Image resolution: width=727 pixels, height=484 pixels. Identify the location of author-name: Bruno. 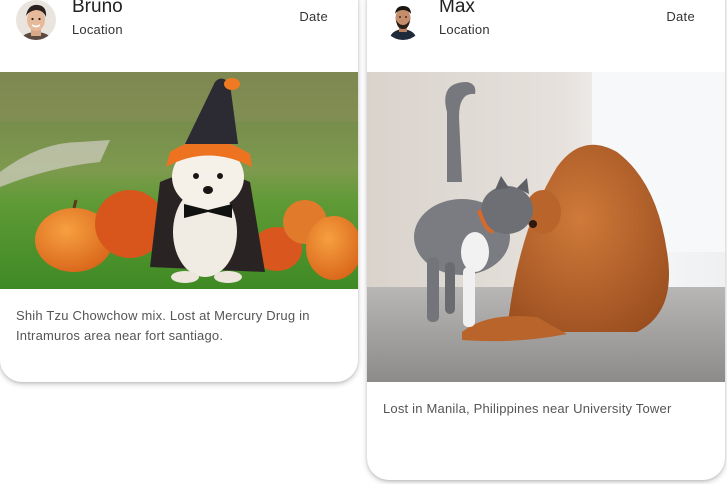
(97, 9).